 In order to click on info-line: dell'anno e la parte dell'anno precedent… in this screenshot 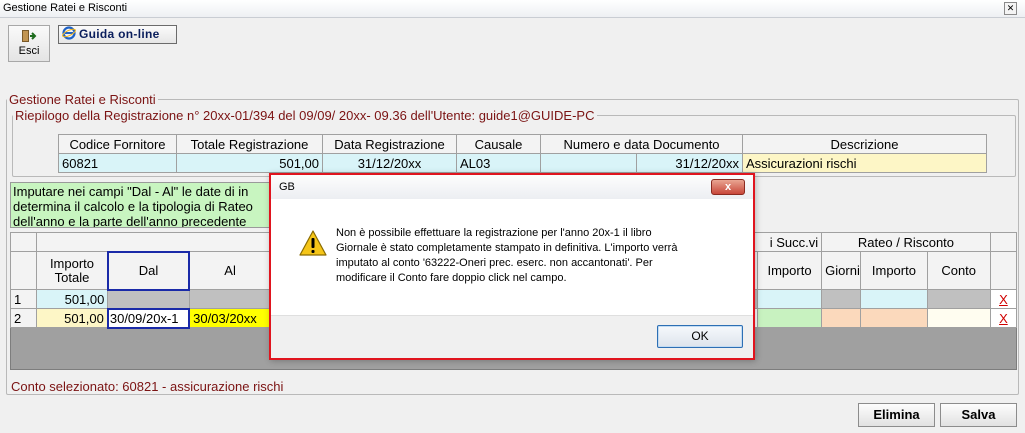, I will do `click(130, 221)`.